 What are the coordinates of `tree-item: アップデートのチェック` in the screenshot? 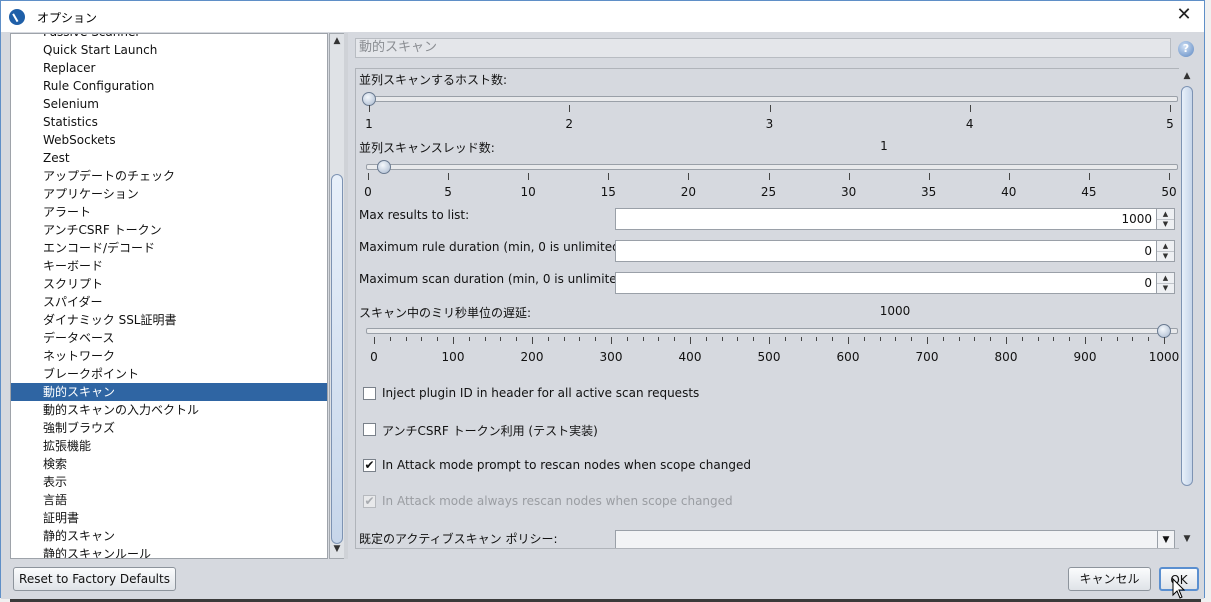 It's located at (169, 176).